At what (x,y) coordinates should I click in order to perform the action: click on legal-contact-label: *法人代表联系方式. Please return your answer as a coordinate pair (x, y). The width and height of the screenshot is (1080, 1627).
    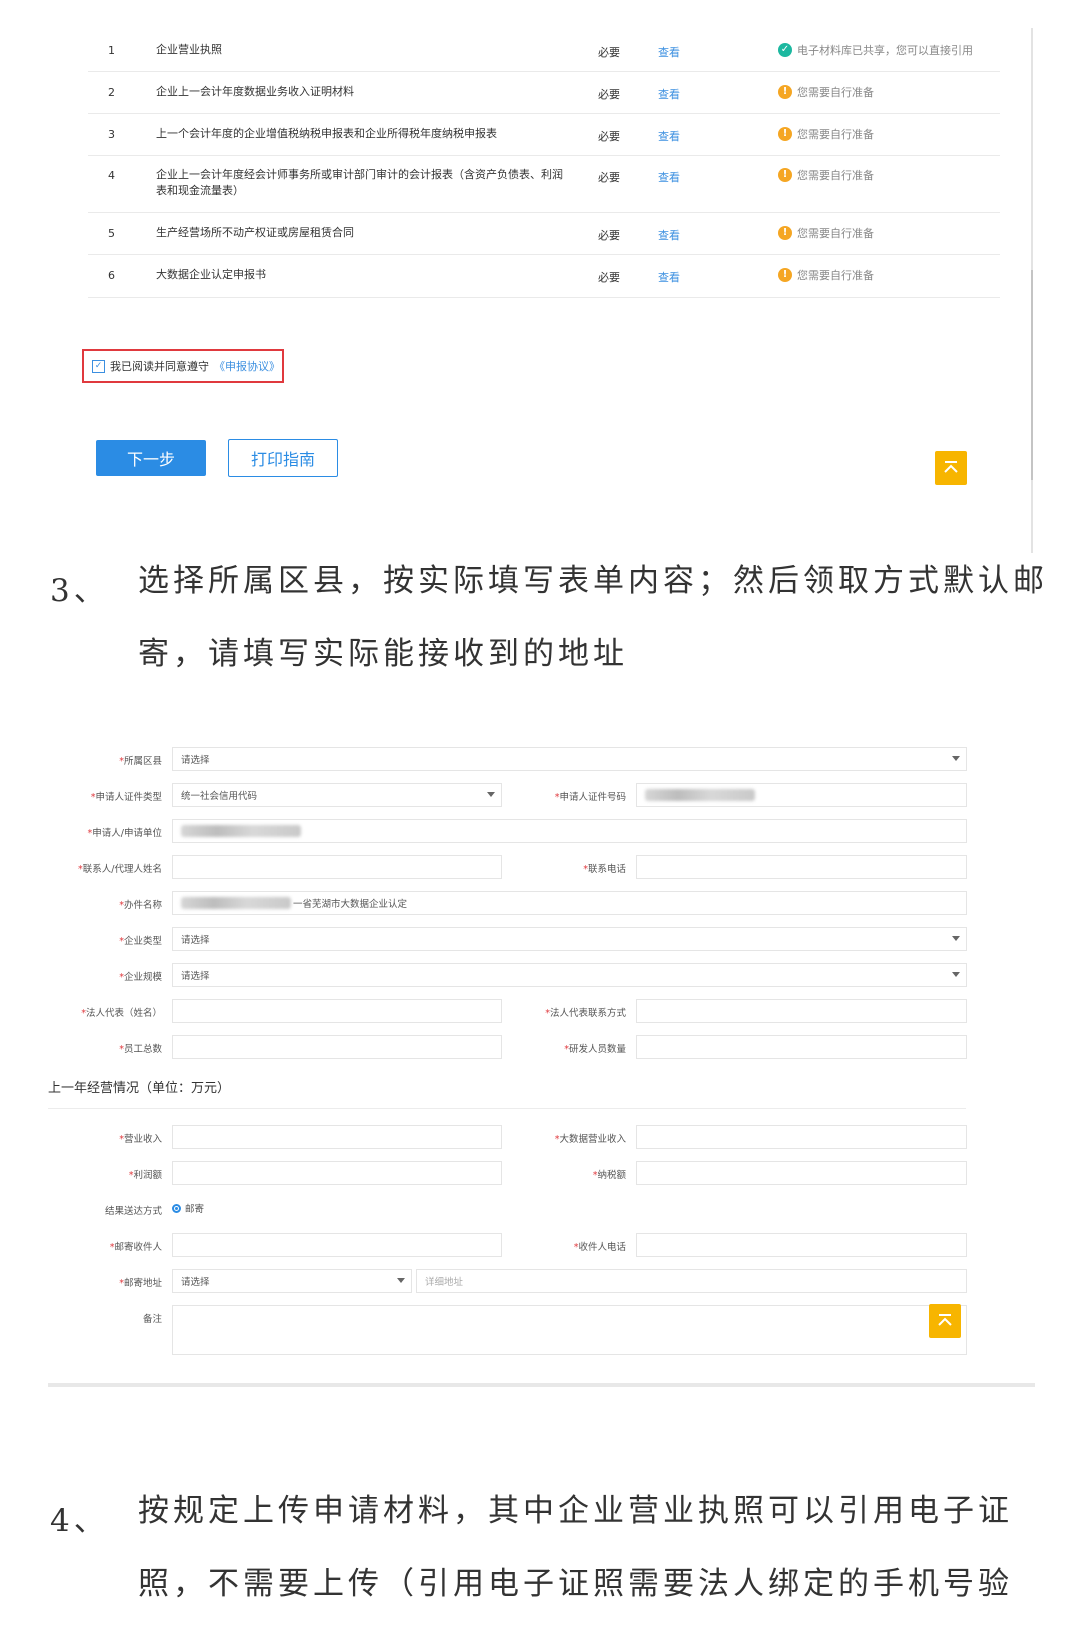
    Looking at the image, I should click on (585, 1013).